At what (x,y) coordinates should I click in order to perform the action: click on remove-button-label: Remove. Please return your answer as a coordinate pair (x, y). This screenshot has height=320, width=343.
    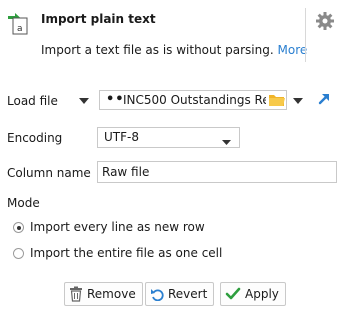
    Looking at the image, I should click on (111, 294).